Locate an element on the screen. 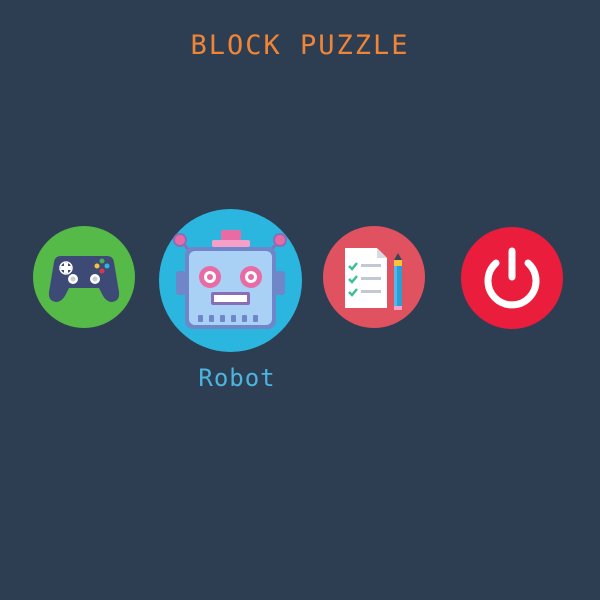 This screenshot has height=600, width=600. gamepad-icon is located at coordinates (84, 277).